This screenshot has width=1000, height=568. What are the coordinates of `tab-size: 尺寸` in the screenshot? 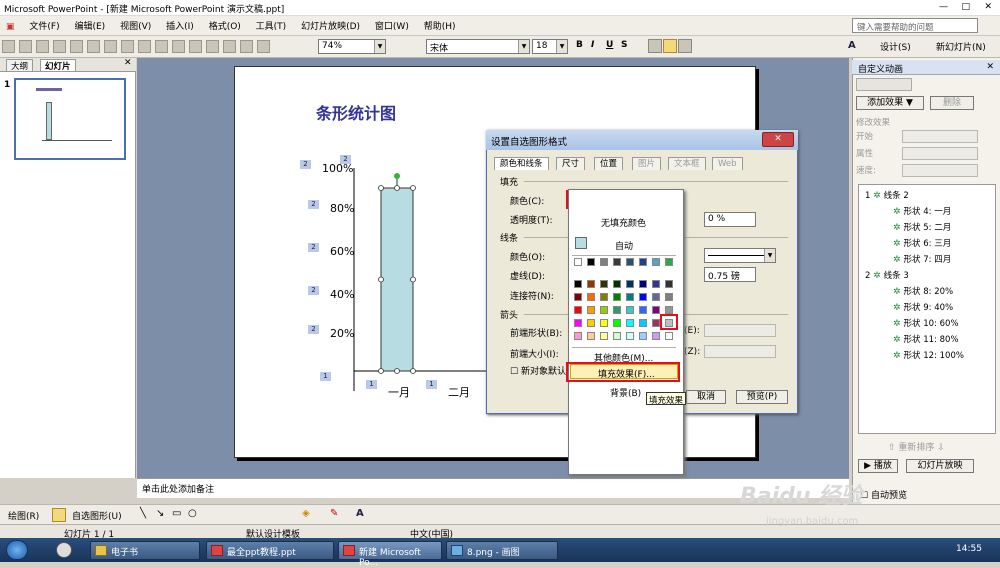 It's located at (571, 163).